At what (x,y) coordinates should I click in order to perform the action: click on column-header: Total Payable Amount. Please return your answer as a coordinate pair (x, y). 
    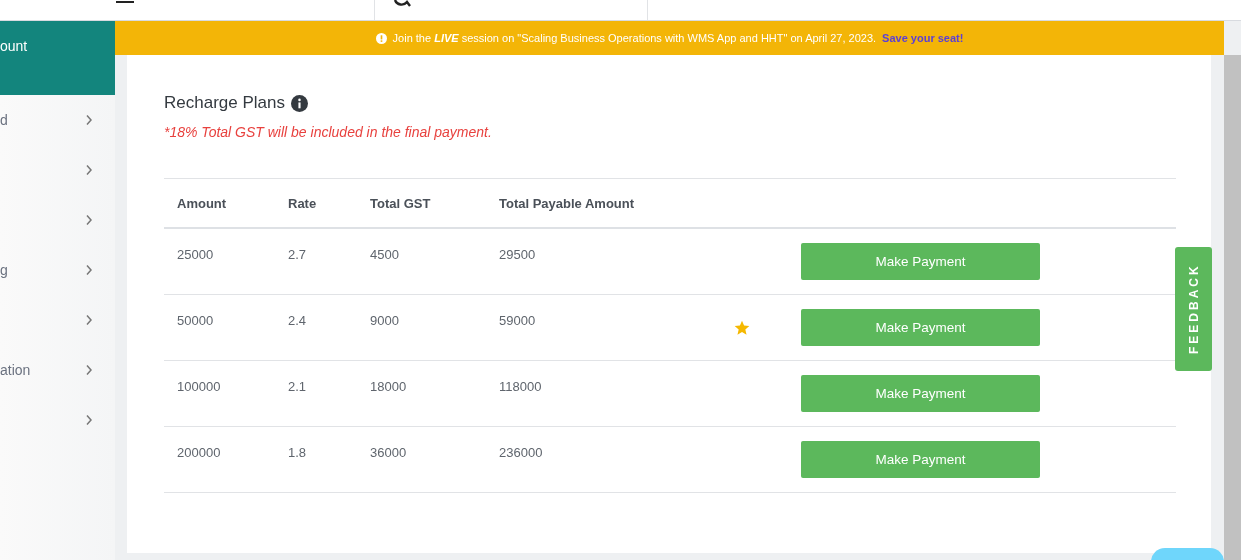
    Looking at the image, I should click on (567, 203).